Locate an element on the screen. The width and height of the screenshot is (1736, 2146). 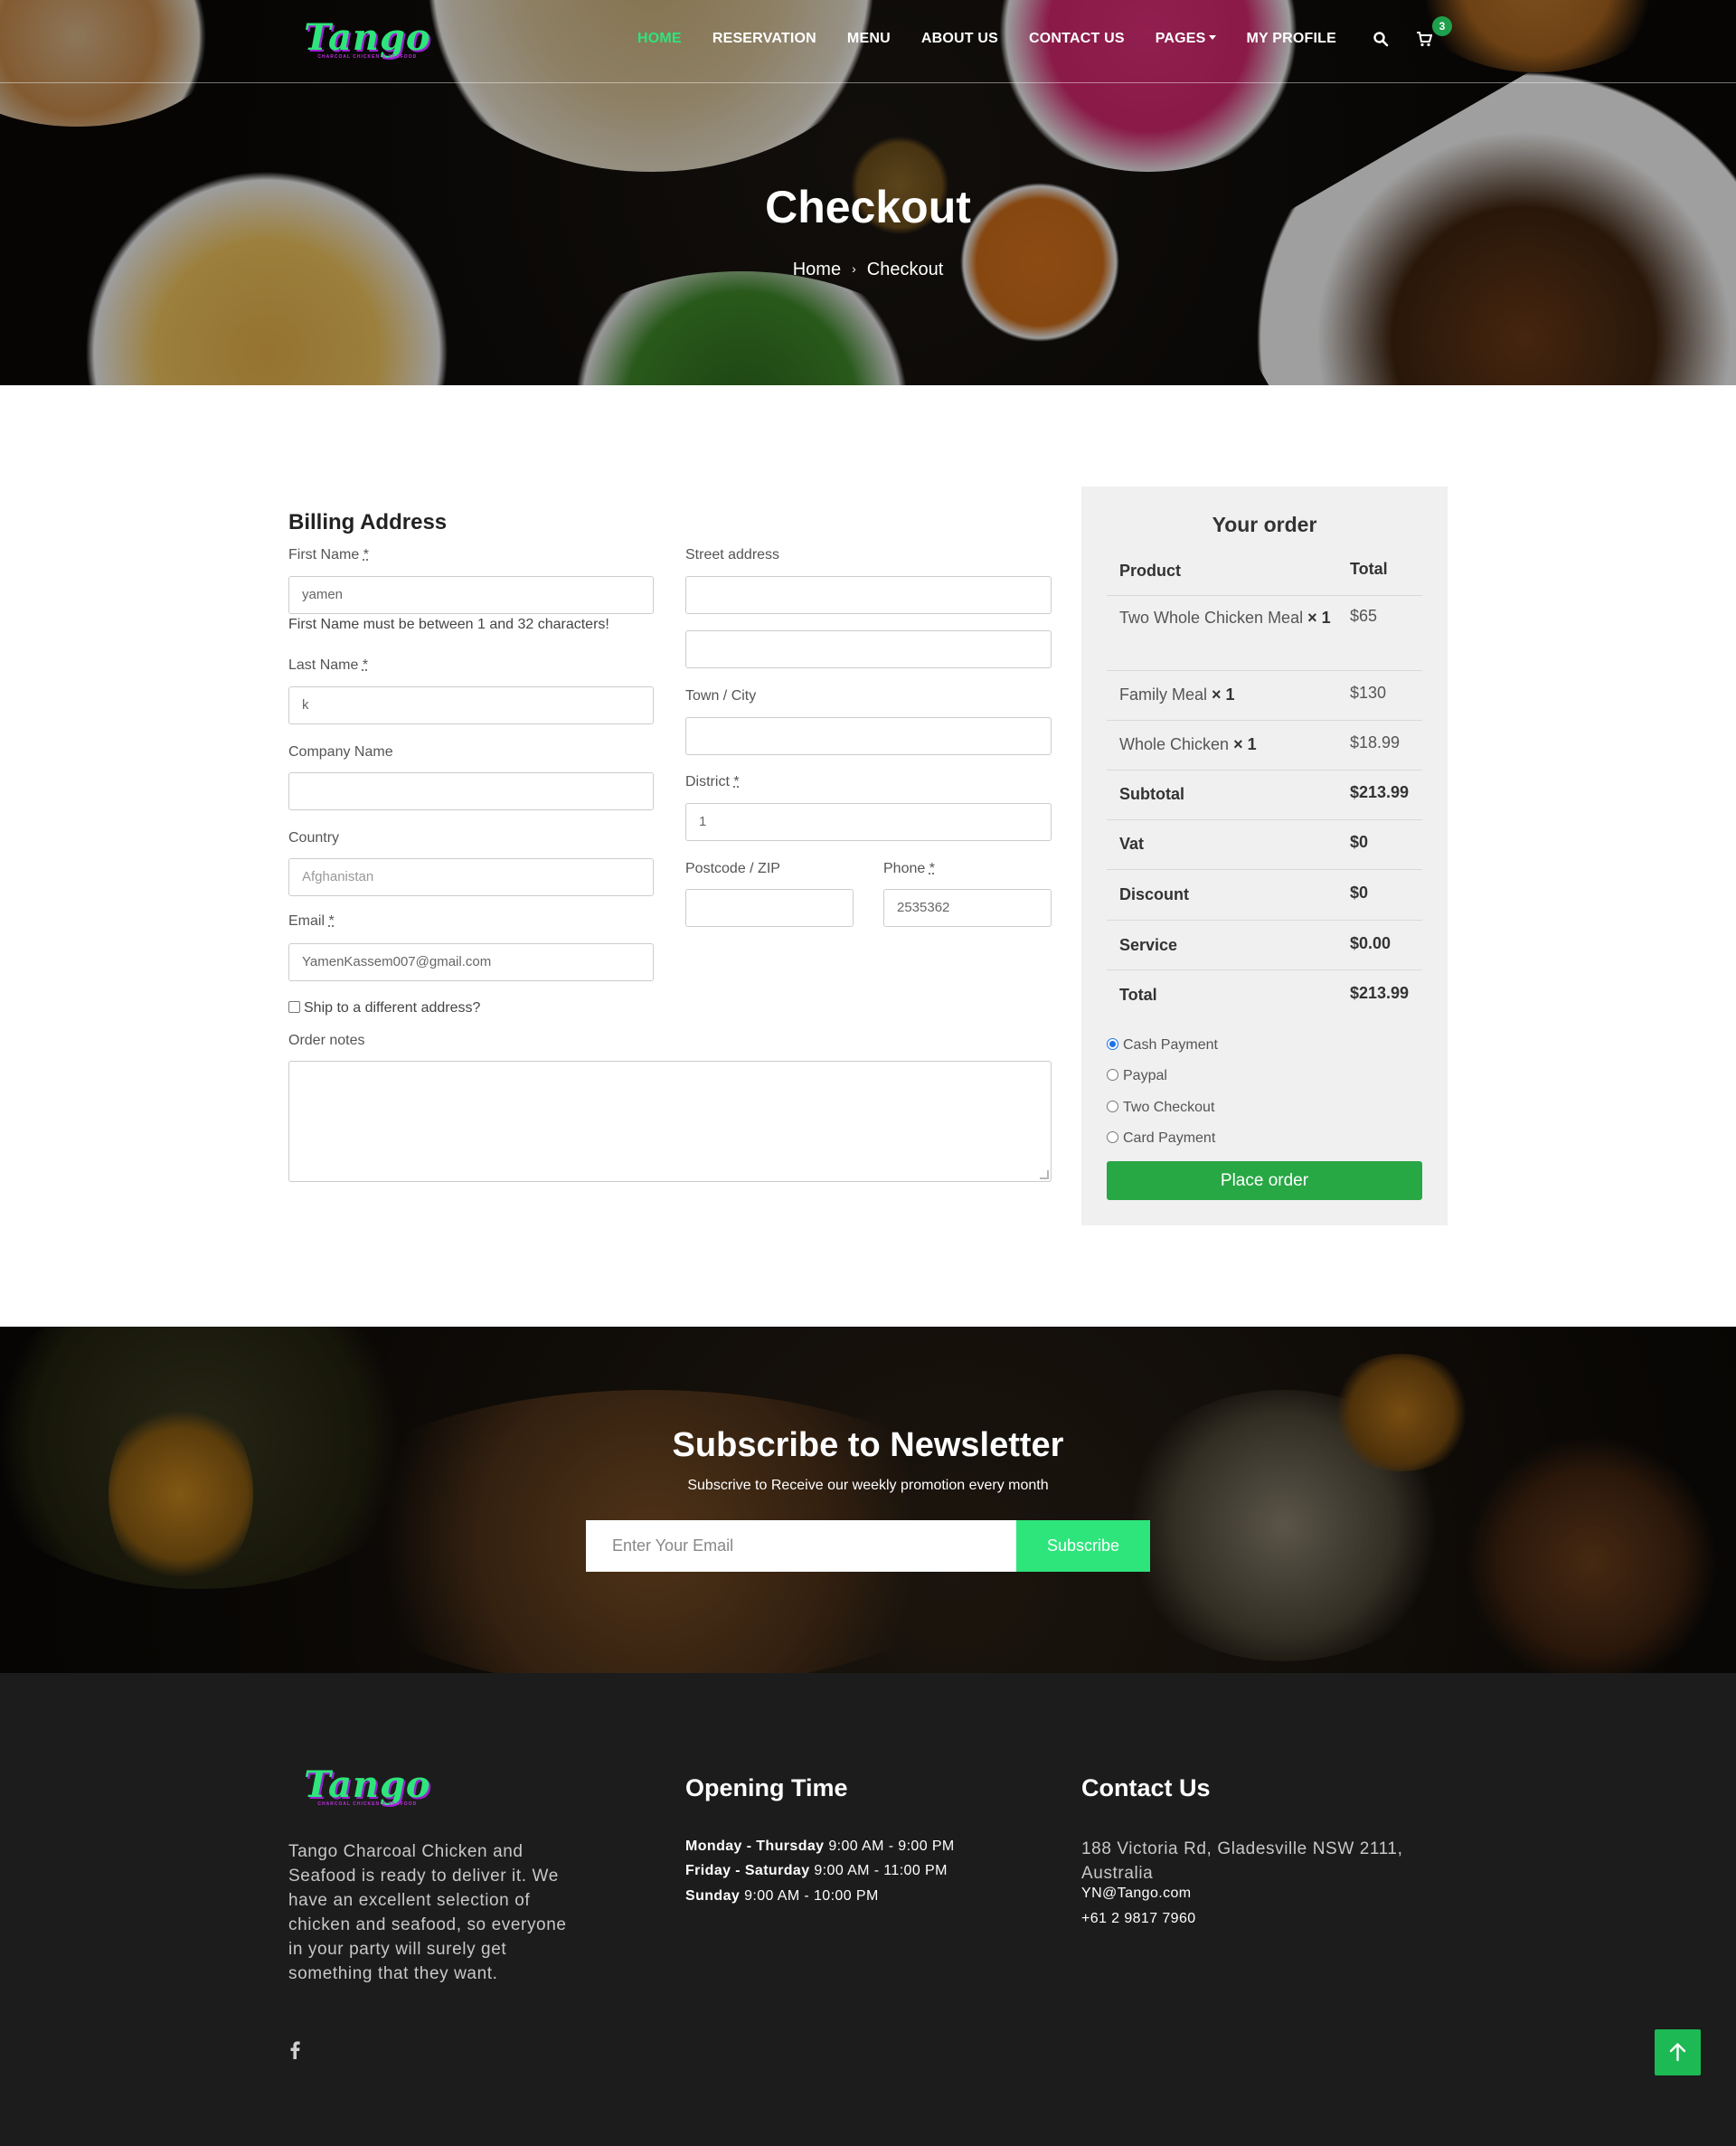
order-table-header: Product Total is located at coordinates (1264, 571).